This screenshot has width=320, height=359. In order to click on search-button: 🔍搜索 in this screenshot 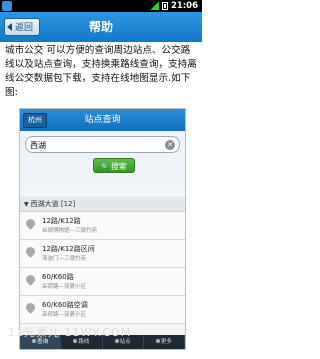, I will do `click(114, 165)`.